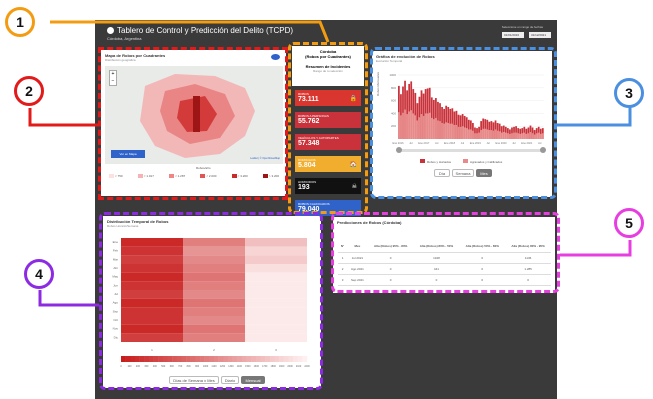 This screenshot has width=653, height=399. What do you see at coordinates (629, 223) in the screenshot?
I see `callout-5: 5` at bounding box center [629, 223].